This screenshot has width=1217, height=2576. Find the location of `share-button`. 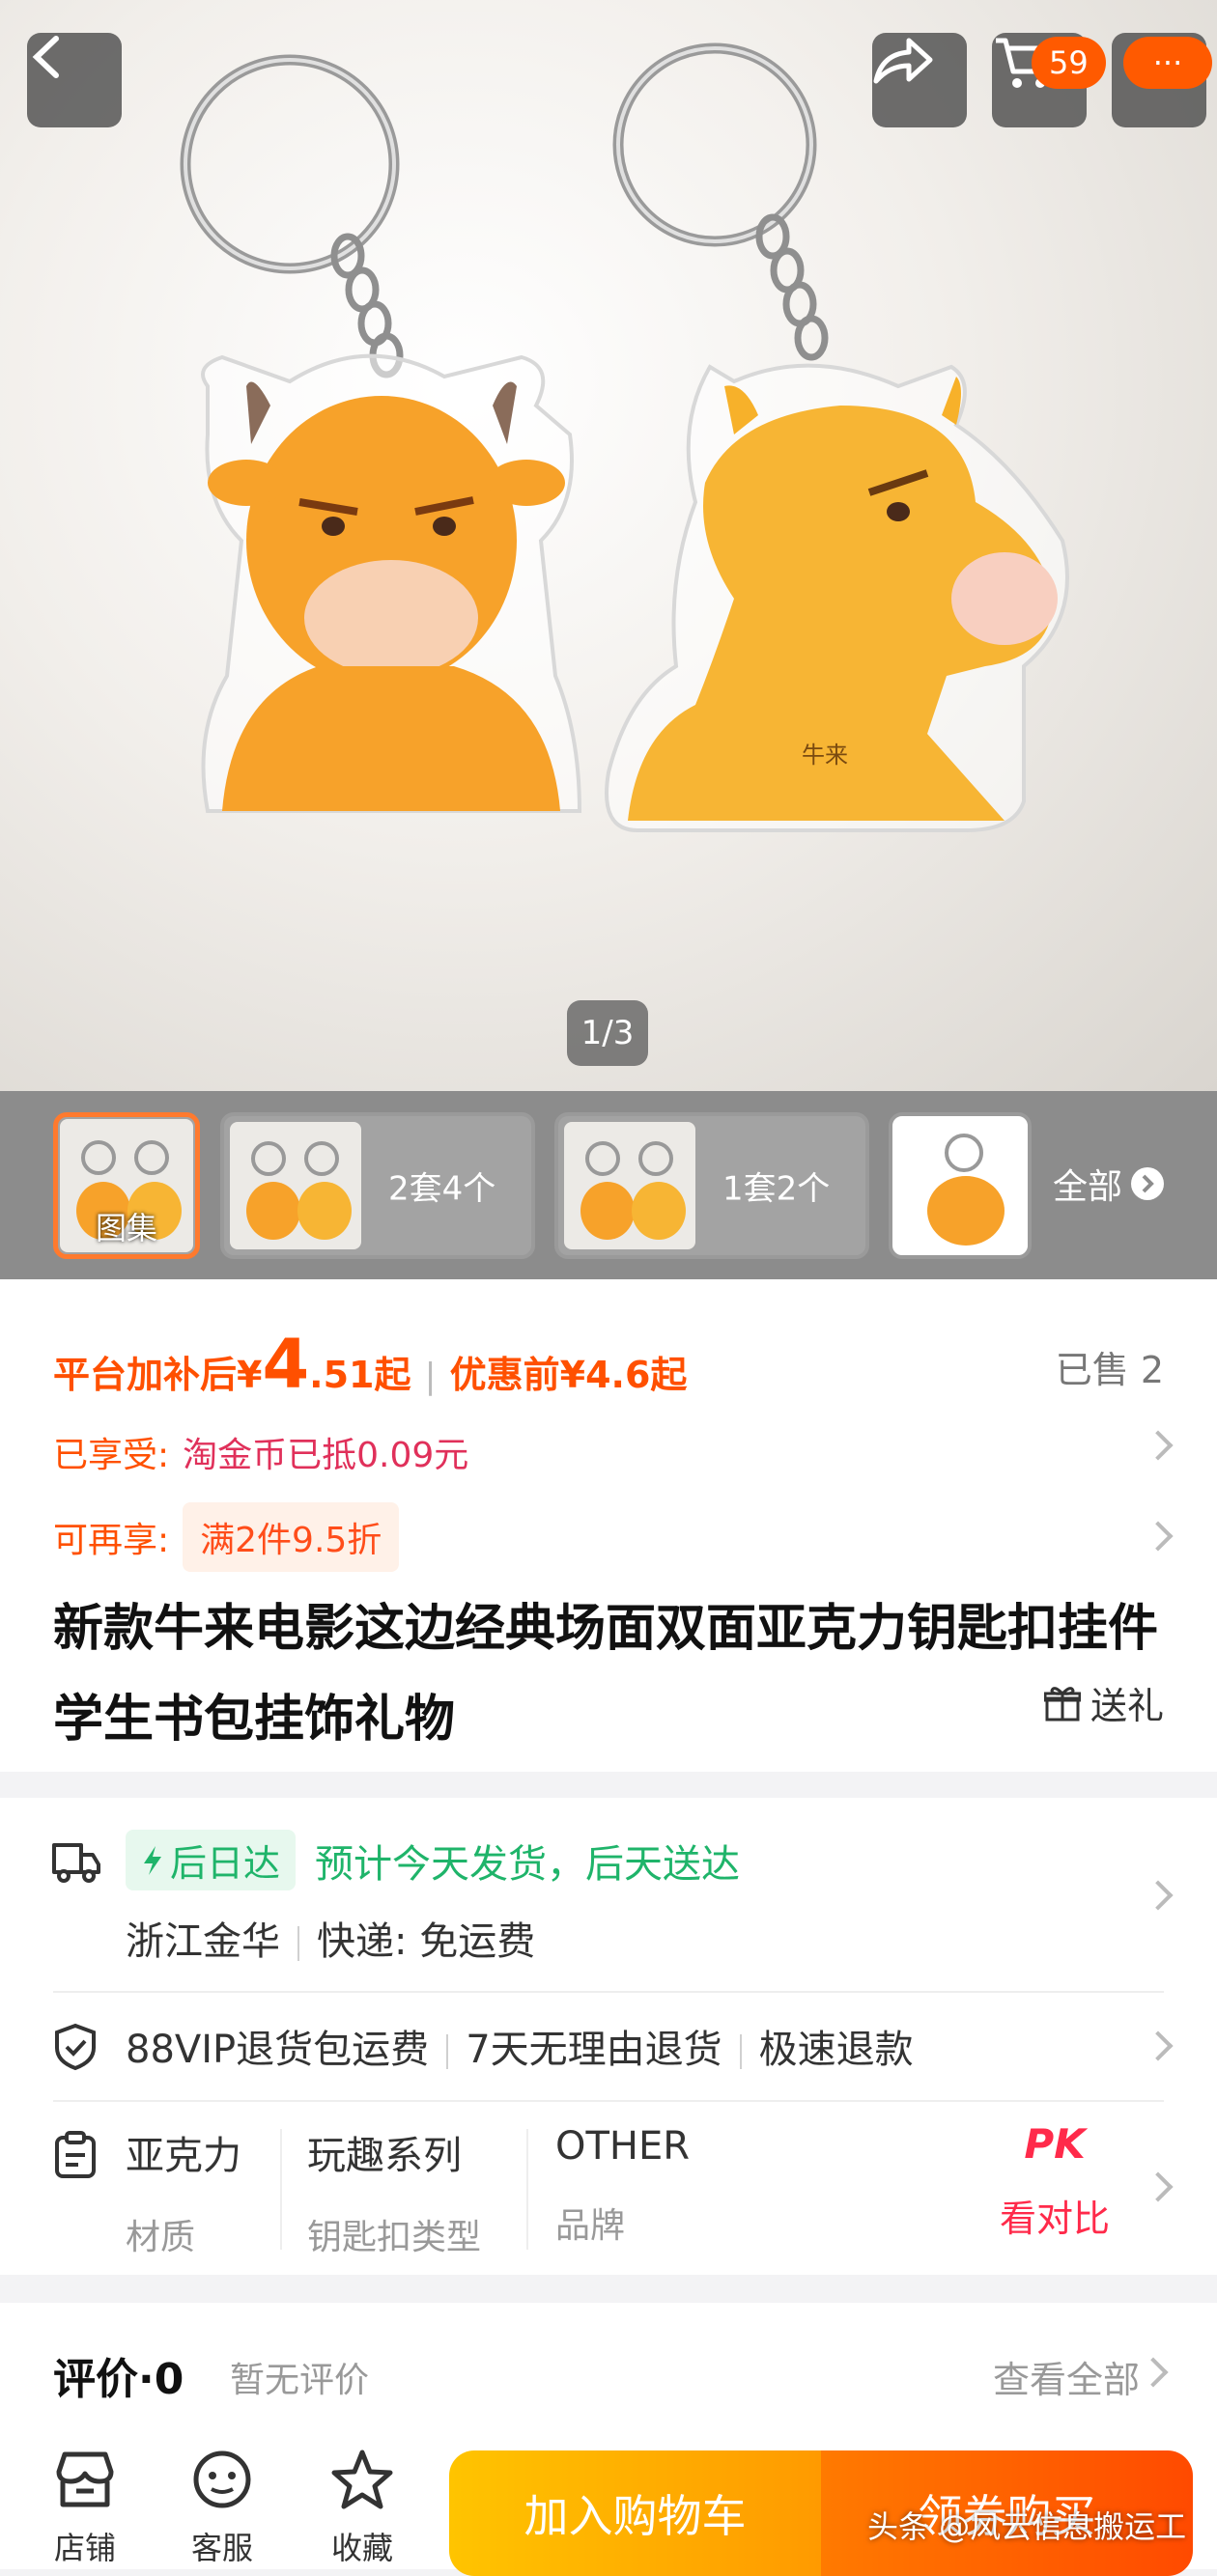

share-button is located at coordinates (919, 80).